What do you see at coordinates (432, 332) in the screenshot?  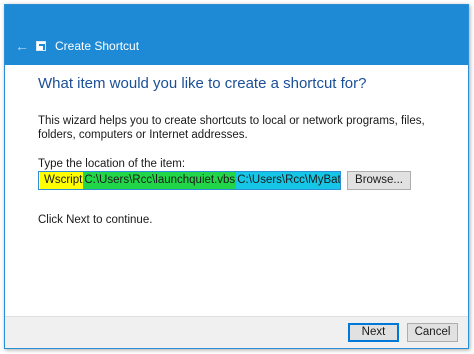 I see `cancel-button: Cancel` at bounding box center [432, 332].